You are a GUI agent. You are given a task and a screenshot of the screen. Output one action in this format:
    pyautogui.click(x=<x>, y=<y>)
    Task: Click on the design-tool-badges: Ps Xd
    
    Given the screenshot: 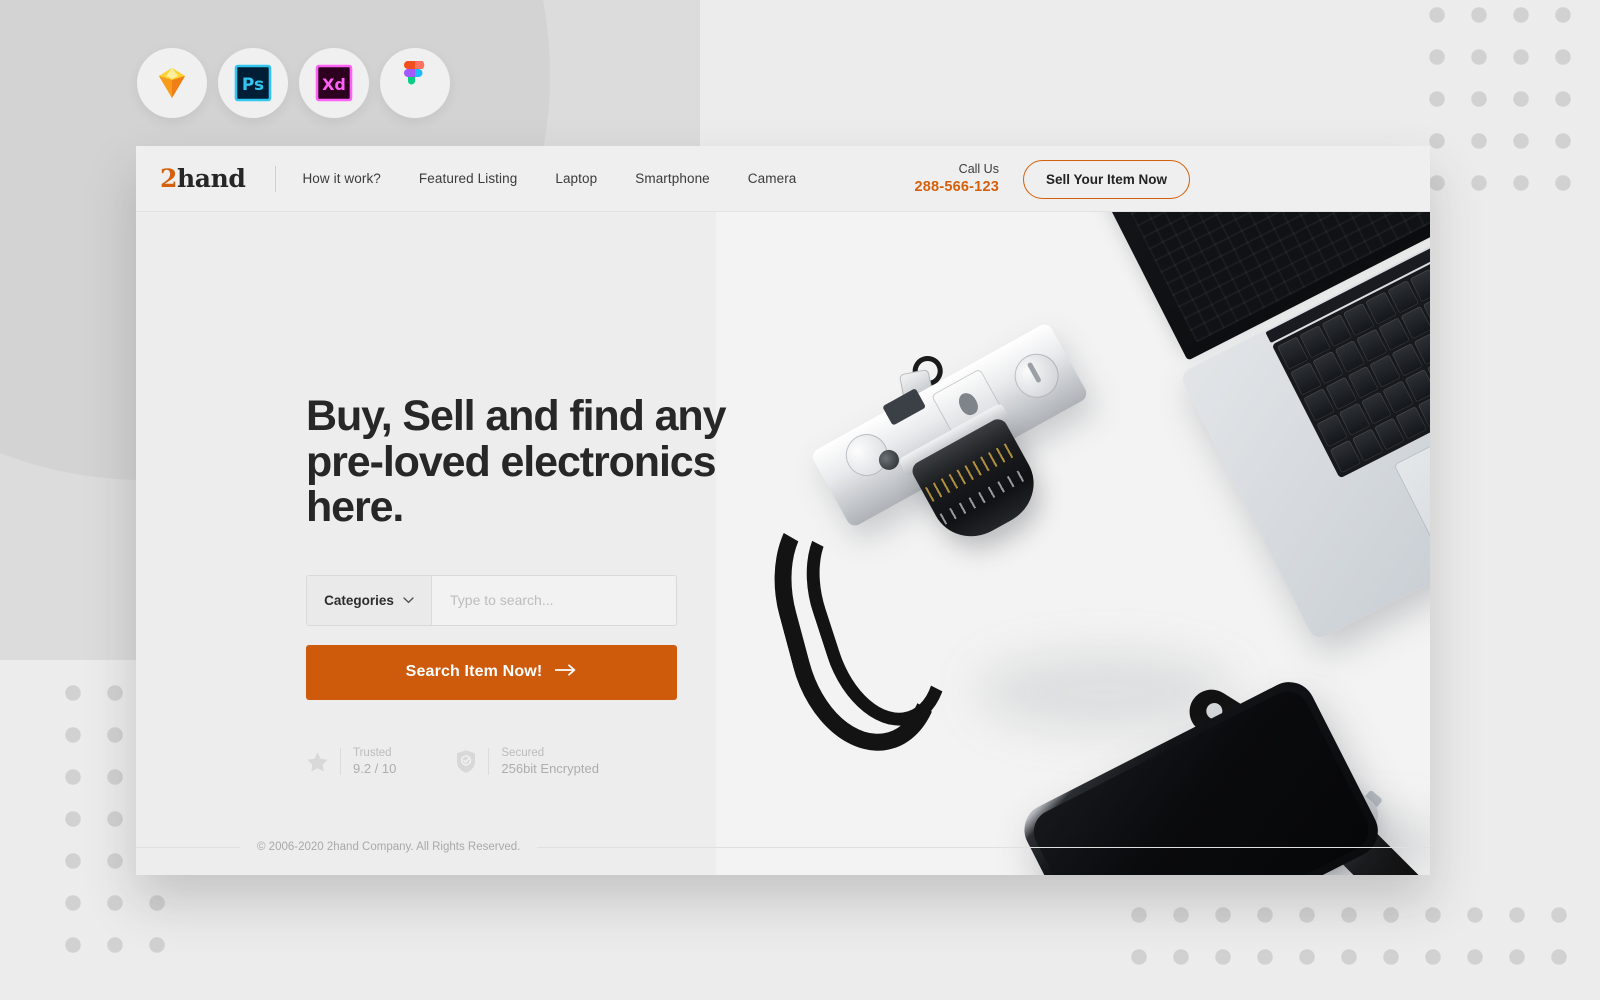 What is the action you would take?
    pyautogui.click(x=293, y=83)
    